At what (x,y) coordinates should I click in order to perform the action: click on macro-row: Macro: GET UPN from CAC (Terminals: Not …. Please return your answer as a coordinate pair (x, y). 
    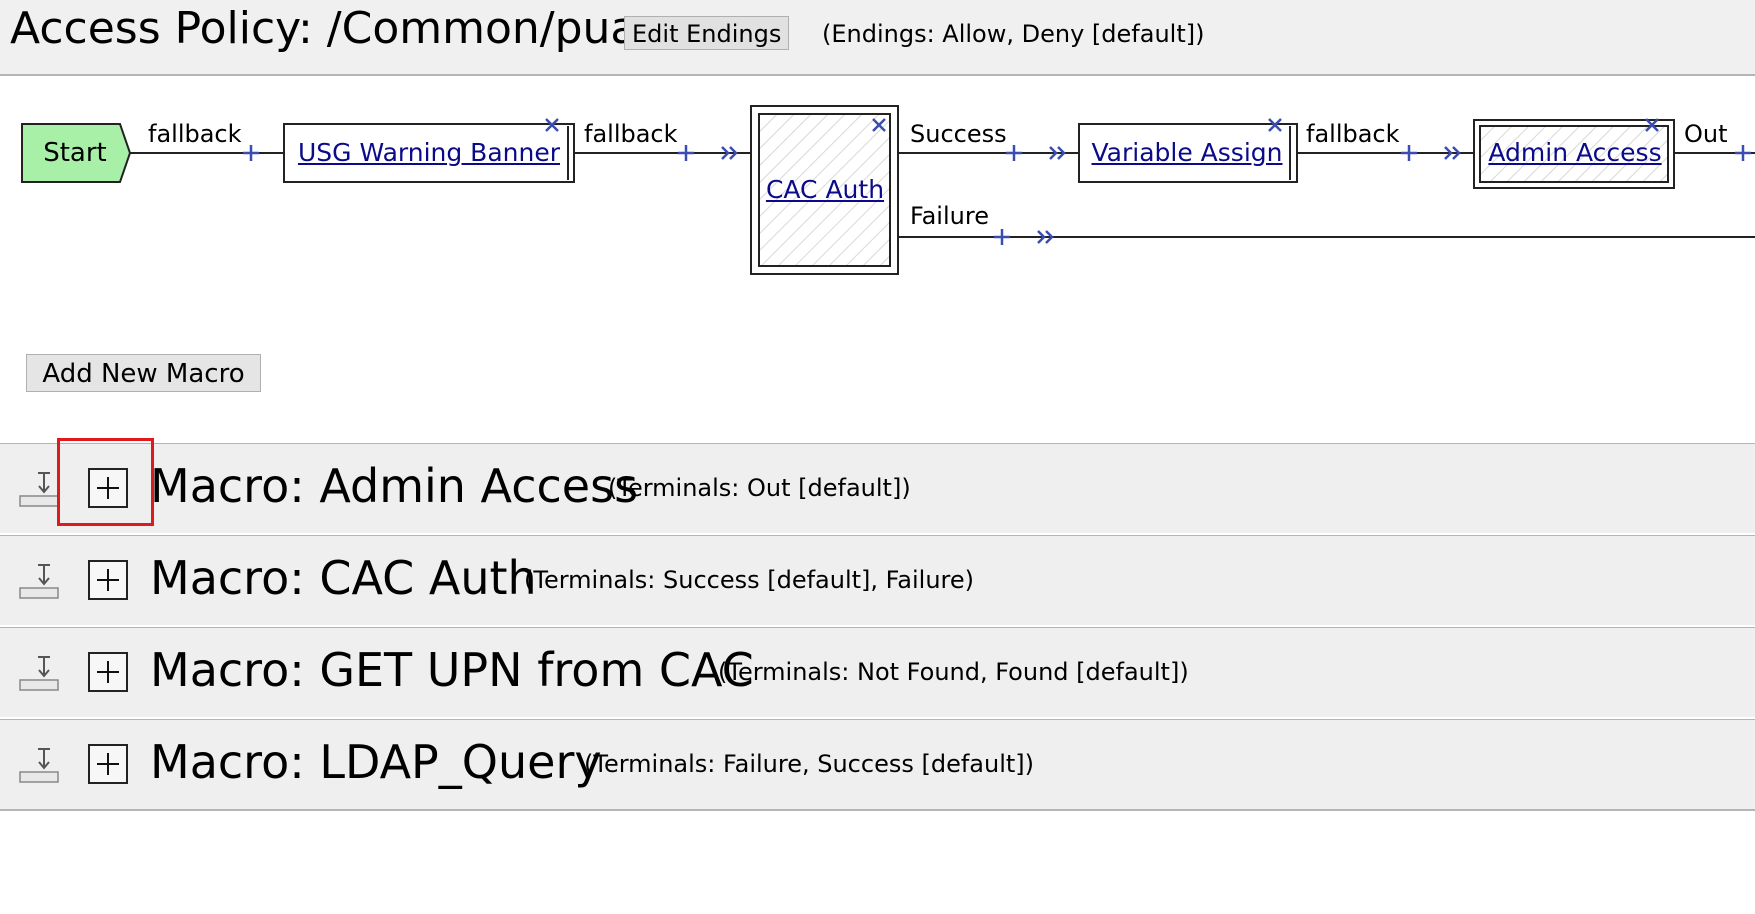
    Looking at the image, I should click on (877, 672).